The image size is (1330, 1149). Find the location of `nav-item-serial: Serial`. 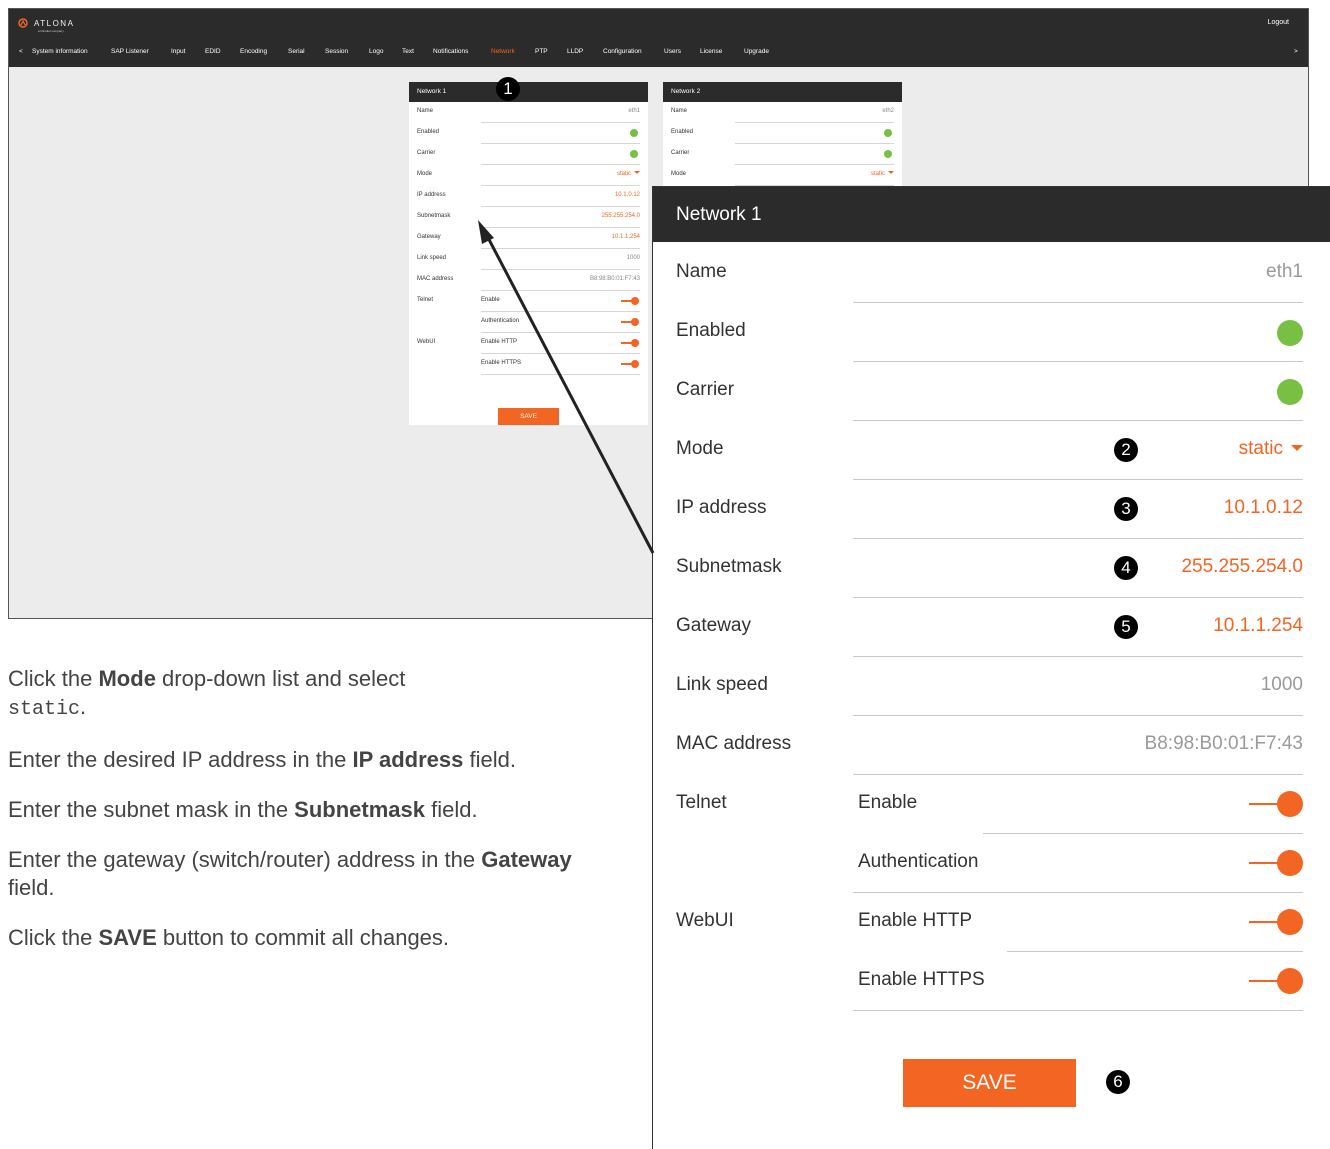

nav-item-serial: Serial is located at coordinates (296, 51).